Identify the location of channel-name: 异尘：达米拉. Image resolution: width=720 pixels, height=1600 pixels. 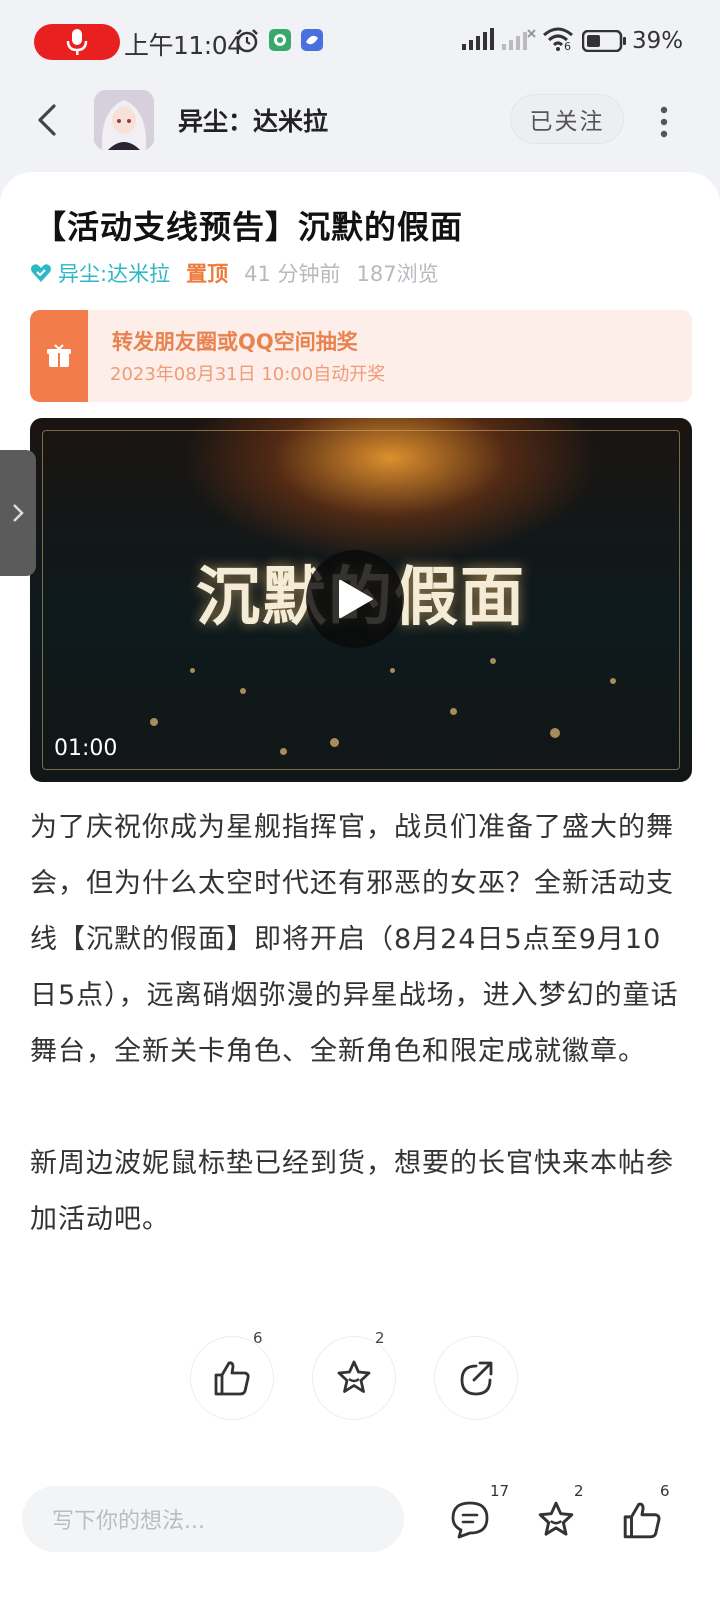
(253, 120).